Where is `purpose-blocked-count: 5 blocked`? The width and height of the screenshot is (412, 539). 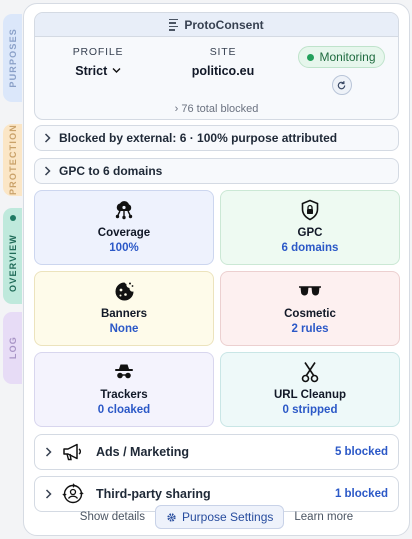 purpose-blocked-count: 5 blocked is located at coordinates (361, 452).